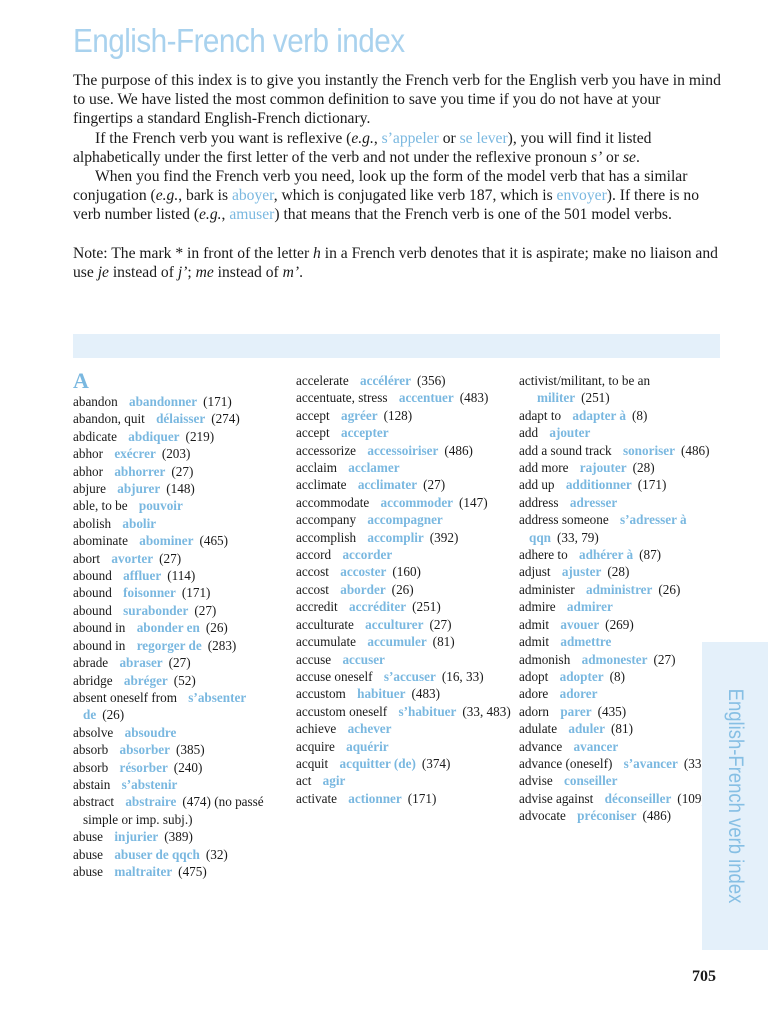 The height and width of the screenshot is (1024, 768). Describe the element at coordinates (570, 433) in the screenshot. I see `french-verb: ajouter` at that location.